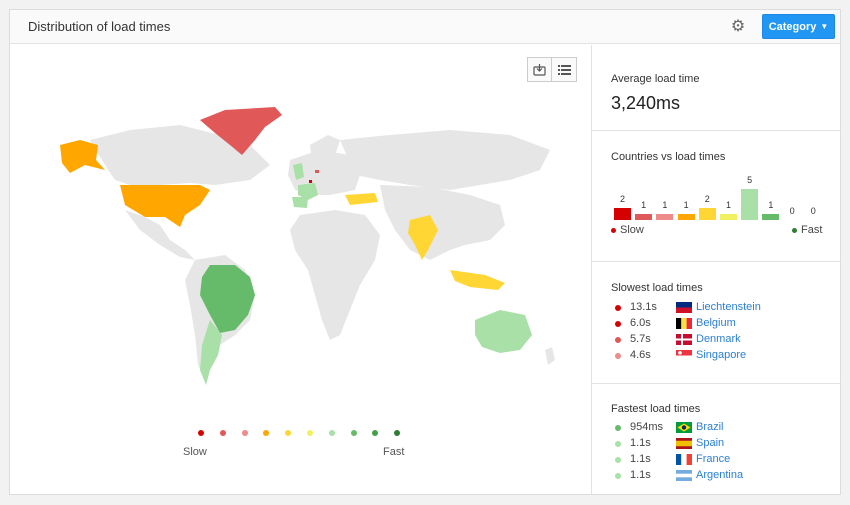  What do you see at coordinates (503, 331) in the screenshot?
I see `map-region-australia` at bounding box center [503, 331].